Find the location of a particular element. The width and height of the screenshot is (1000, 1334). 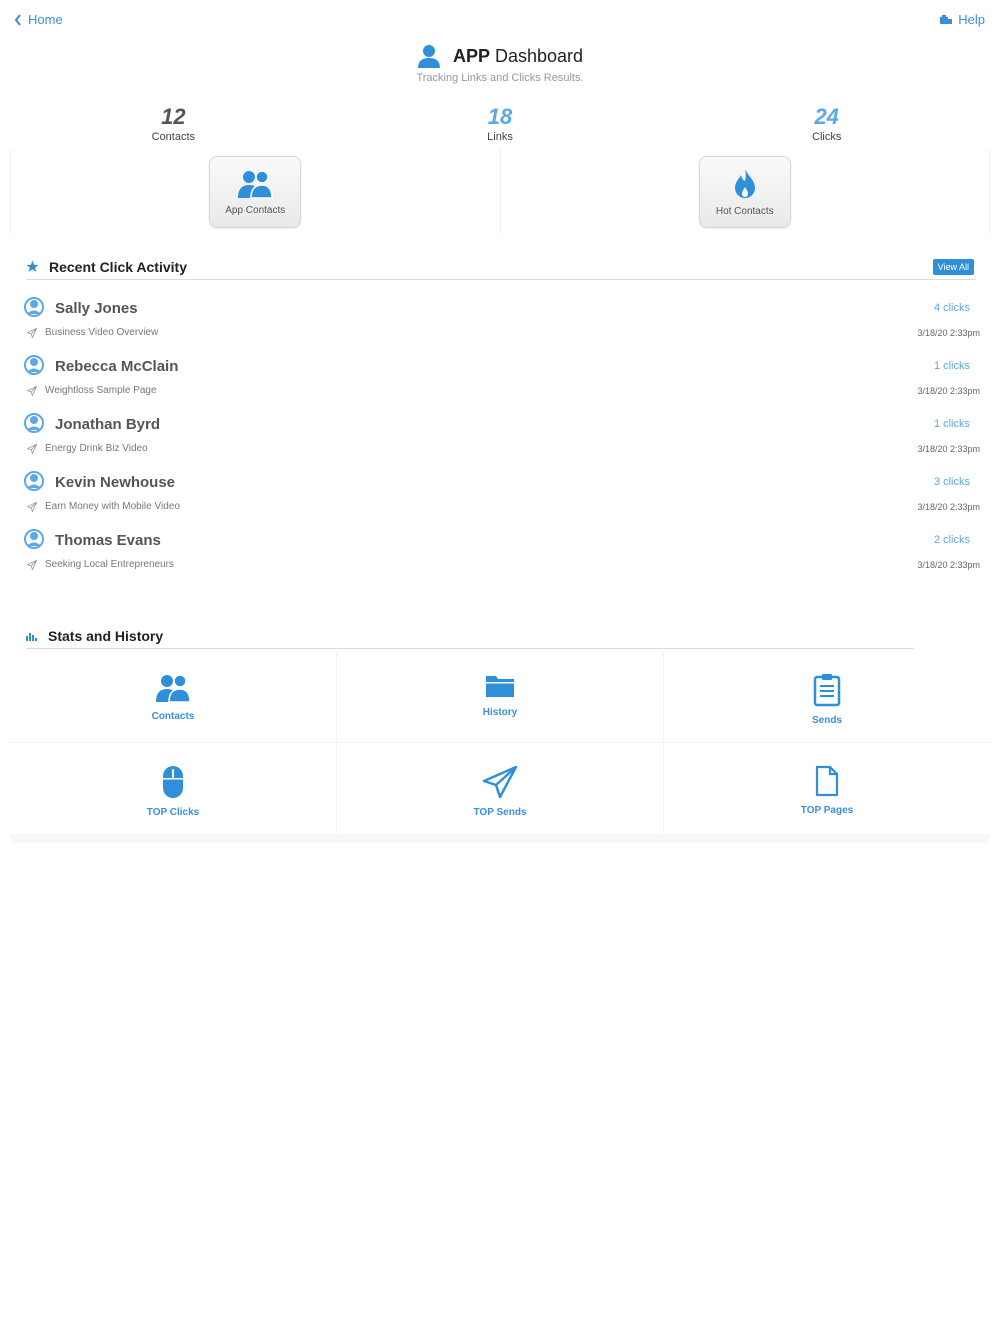

contact-name: Rebecca McClain is located at coordinates (116, 366).